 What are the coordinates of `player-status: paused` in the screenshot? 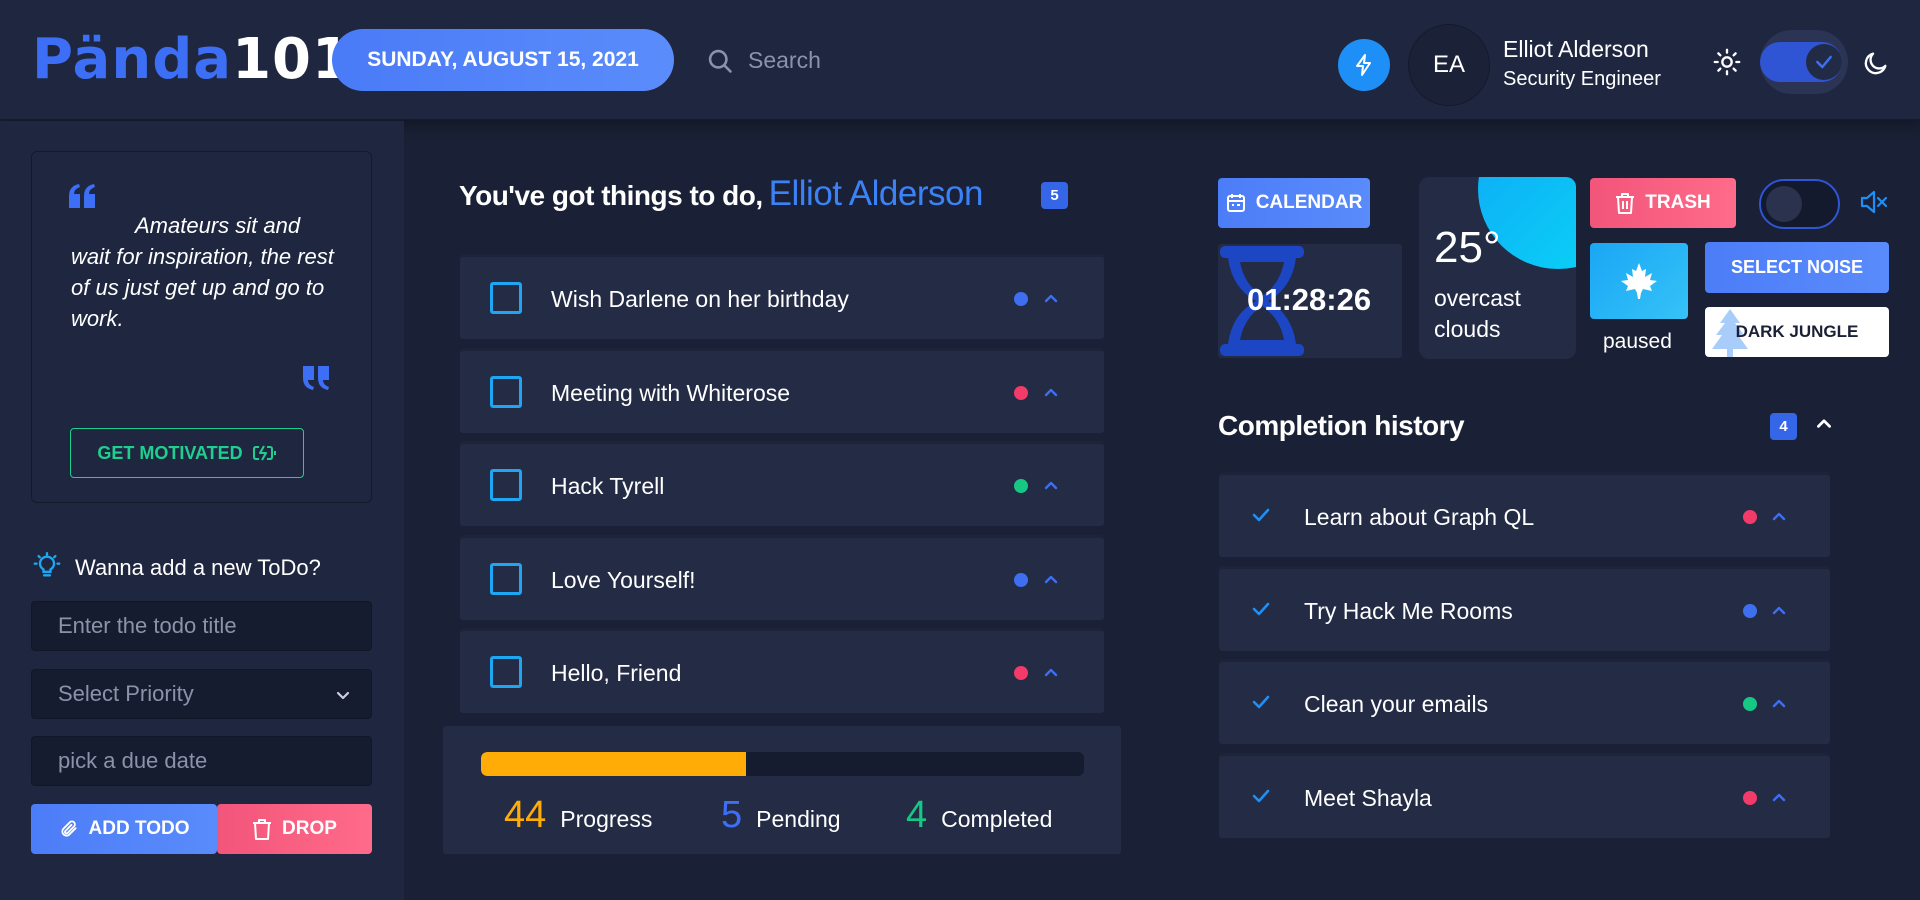 It's located at (1637, 341).